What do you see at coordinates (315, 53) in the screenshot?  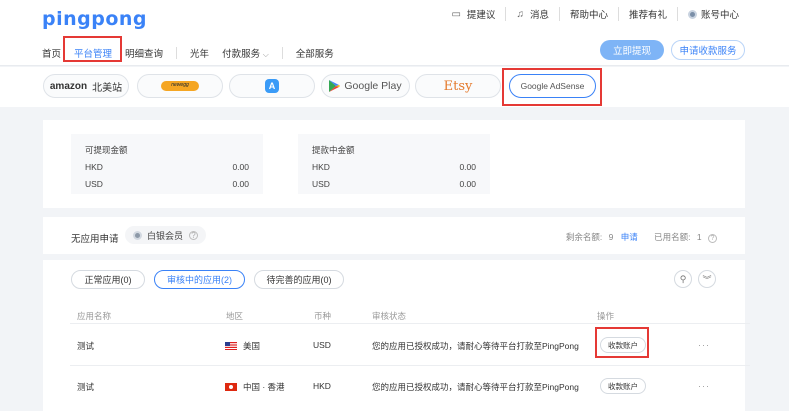 I see `nav-all-services: 全部服务` at bounding box center [315, 53].